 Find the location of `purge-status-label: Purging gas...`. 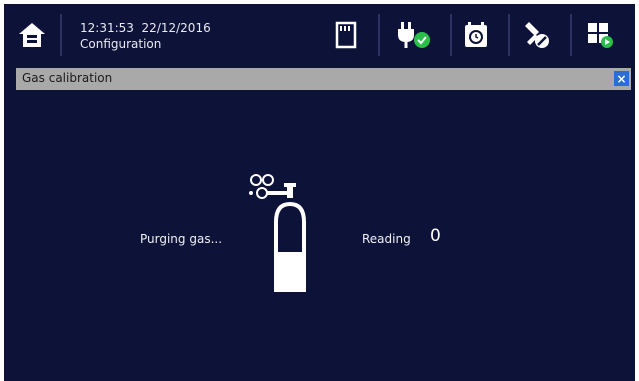

purge-status-label: Purging gas... is located at coordinates (181, 239).